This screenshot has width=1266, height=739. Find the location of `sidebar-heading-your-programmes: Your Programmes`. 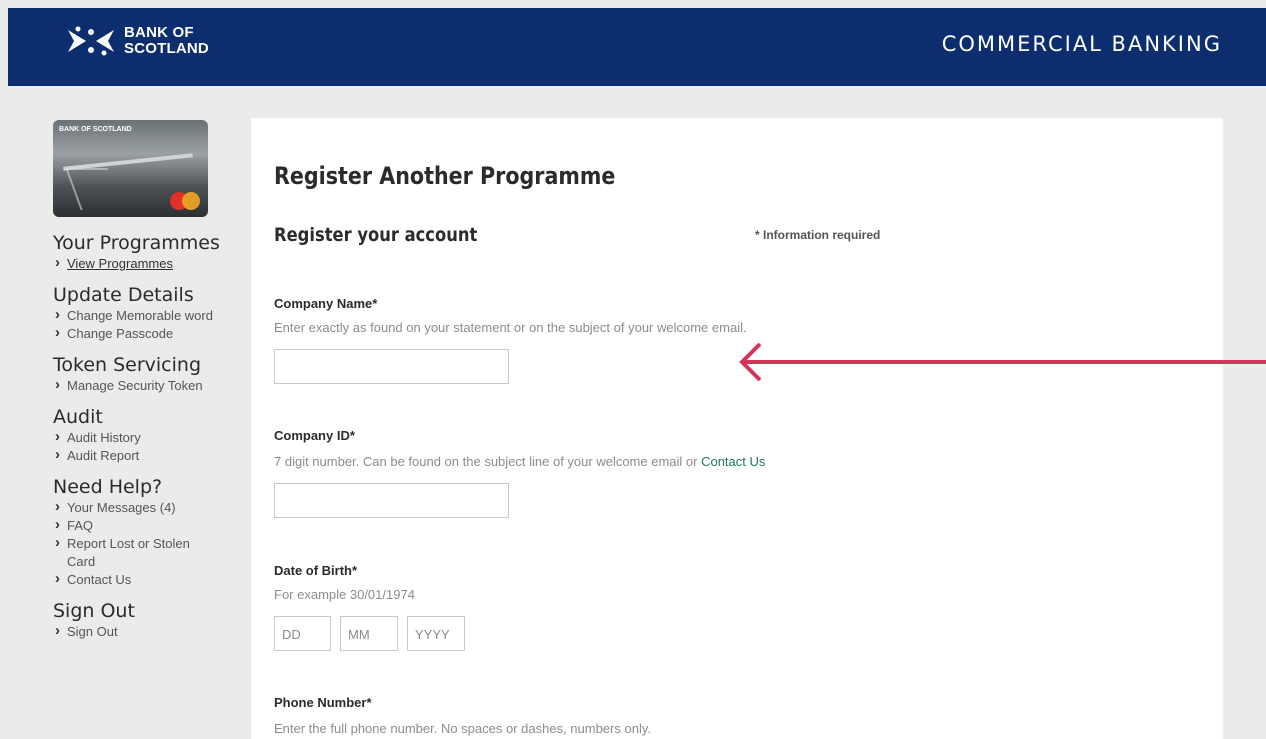

sidebar-heading-your-programmes: Your Programmes is located at coordinates (136, 243).